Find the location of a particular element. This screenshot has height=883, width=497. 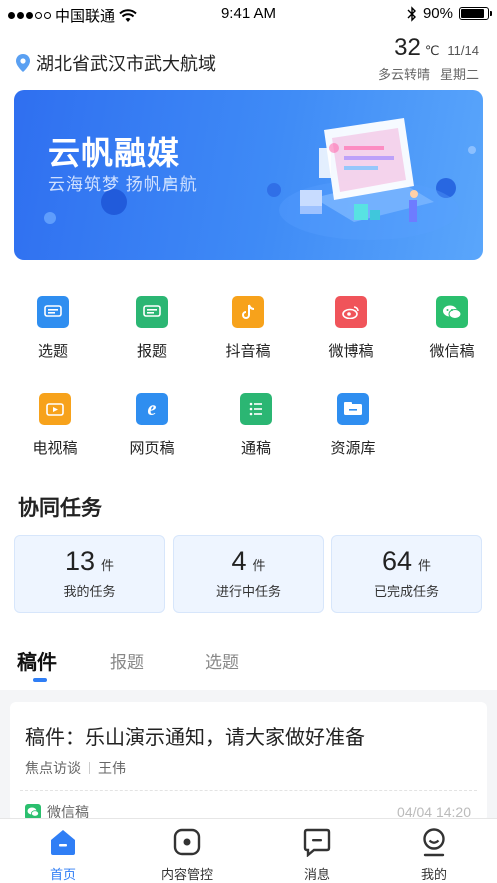

weather-widget: 32 ℃ 11/14 多云转晴 星期二 is located at coordinates (419, 58).